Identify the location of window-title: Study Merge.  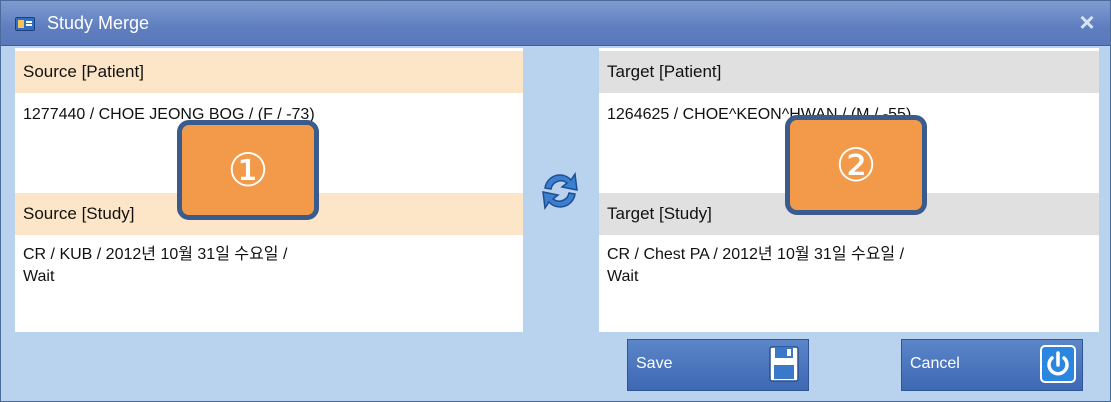
(98, 23).